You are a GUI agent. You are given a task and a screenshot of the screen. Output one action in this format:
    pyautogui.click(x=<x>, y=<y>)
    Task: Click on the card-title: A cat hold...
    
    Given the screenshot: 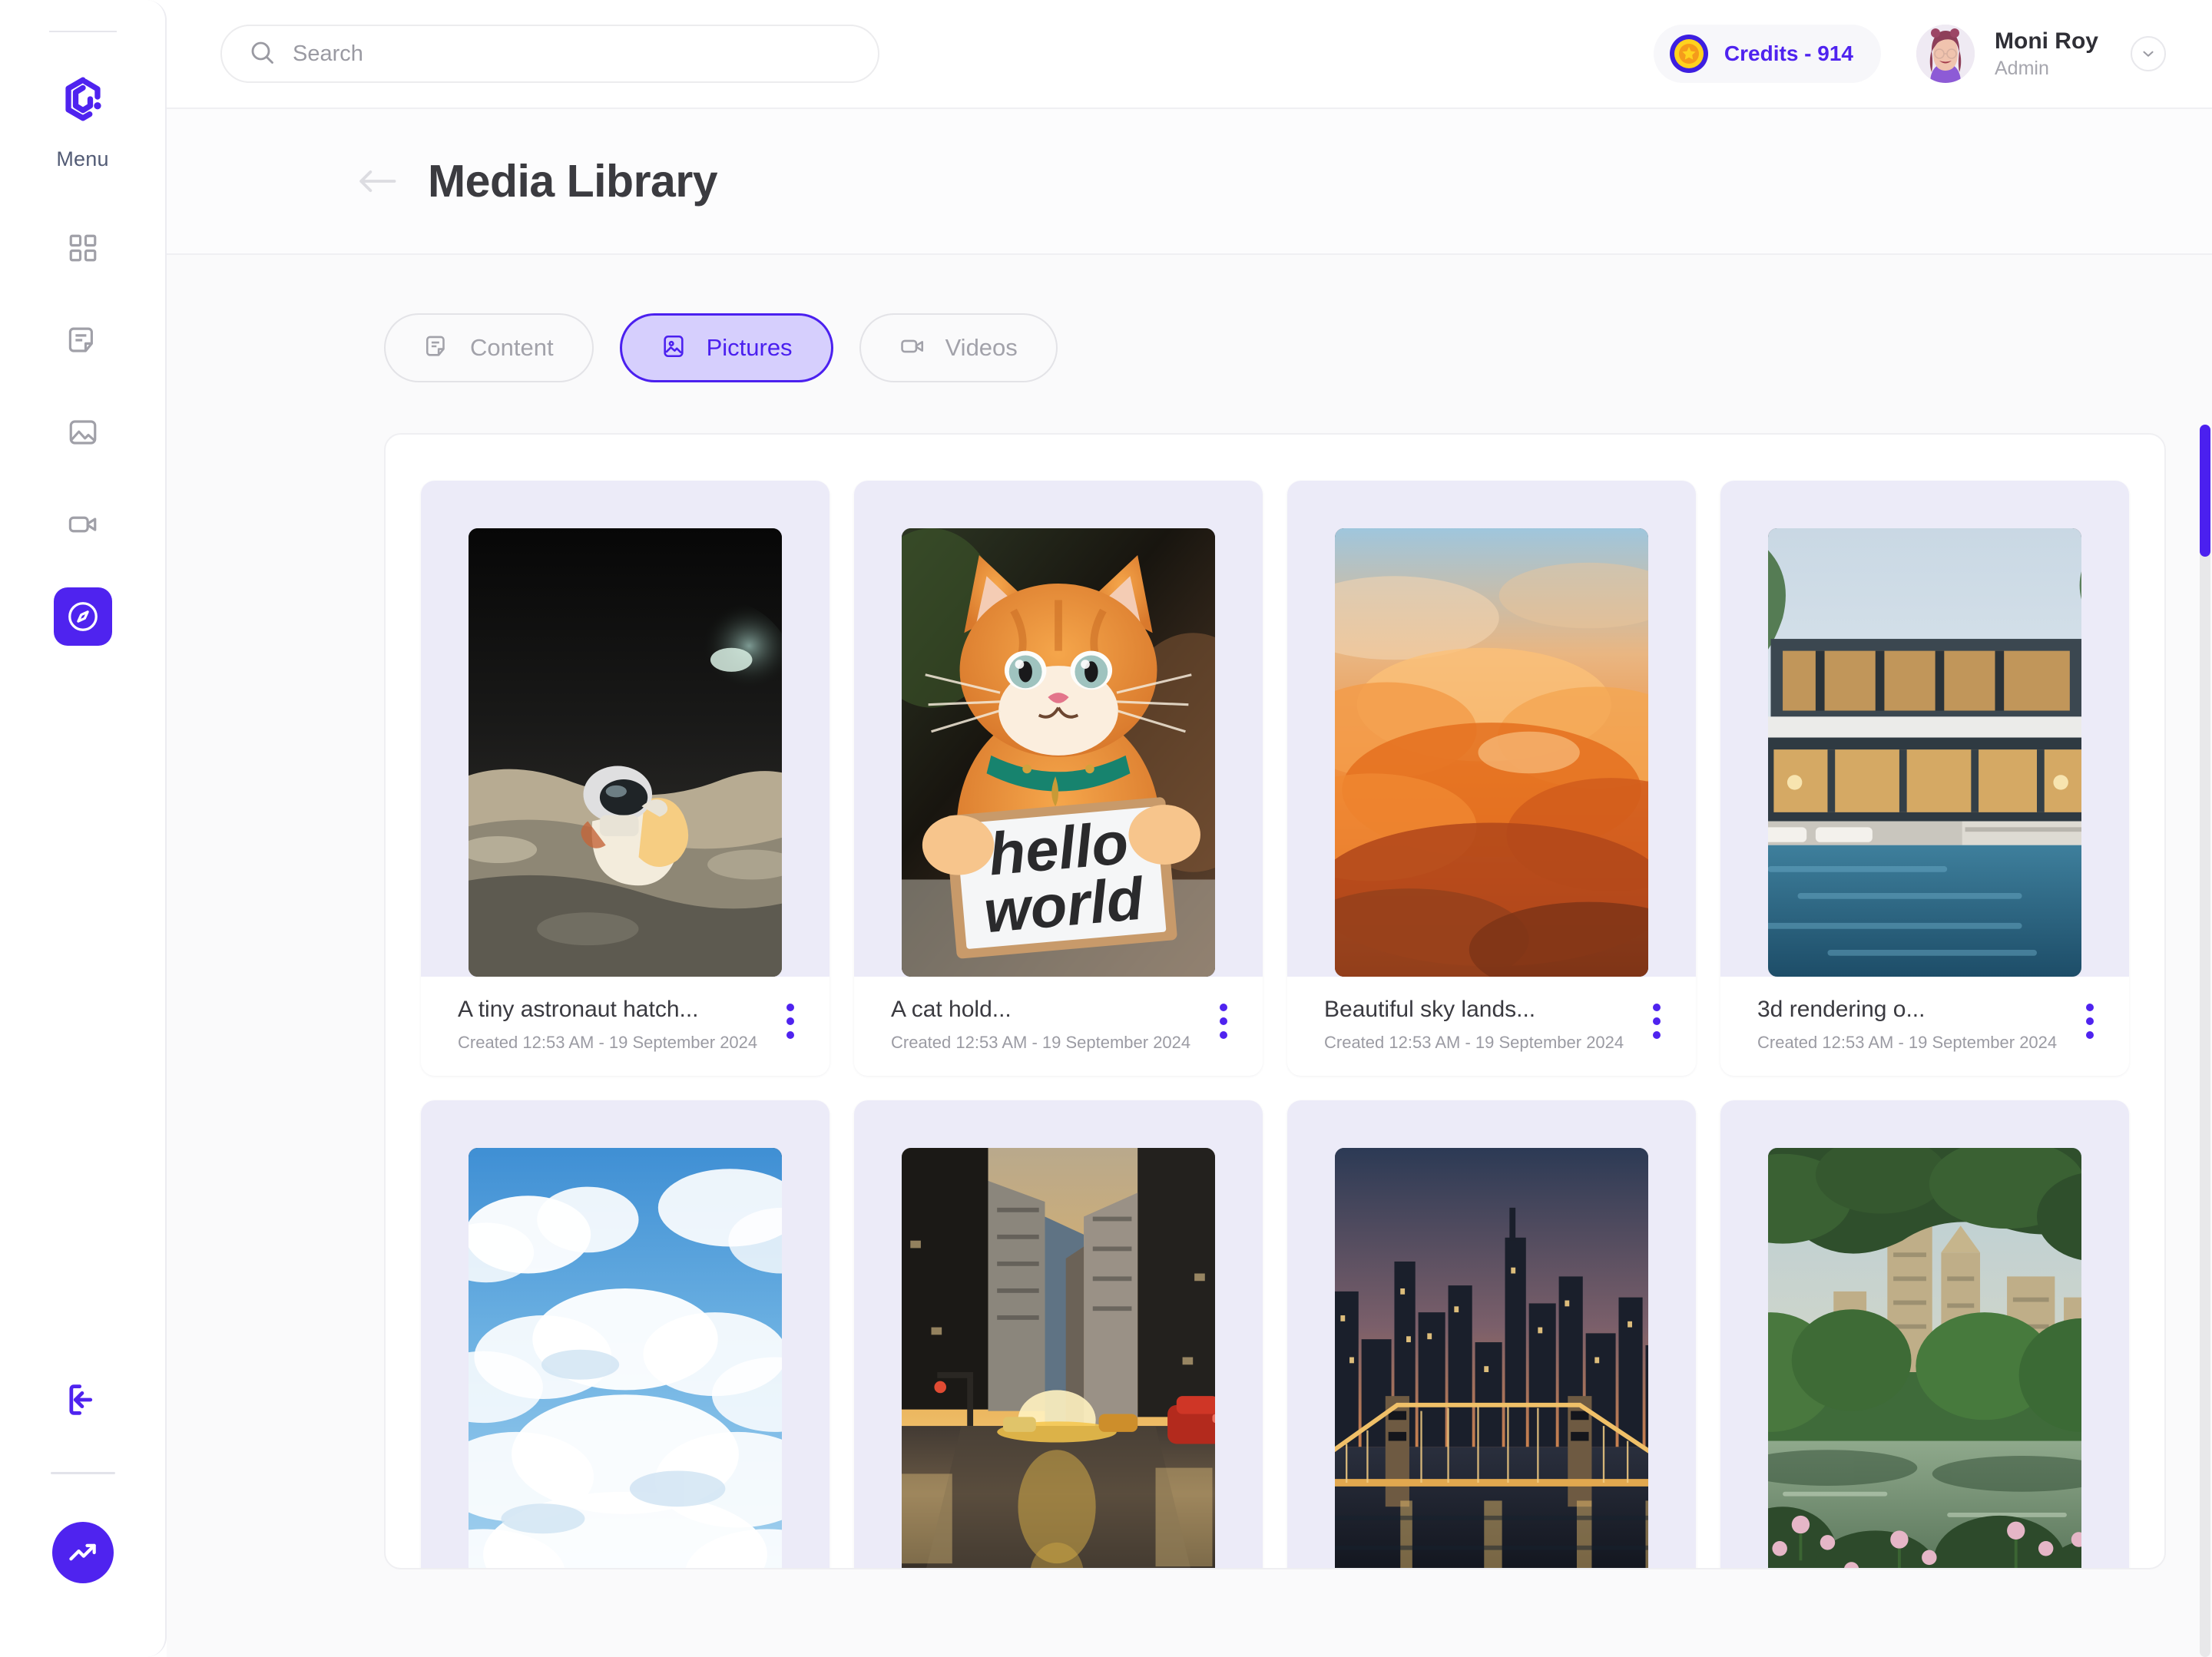 What is the action you would take?
    pyautogui.click(x=952, y=1010)
    